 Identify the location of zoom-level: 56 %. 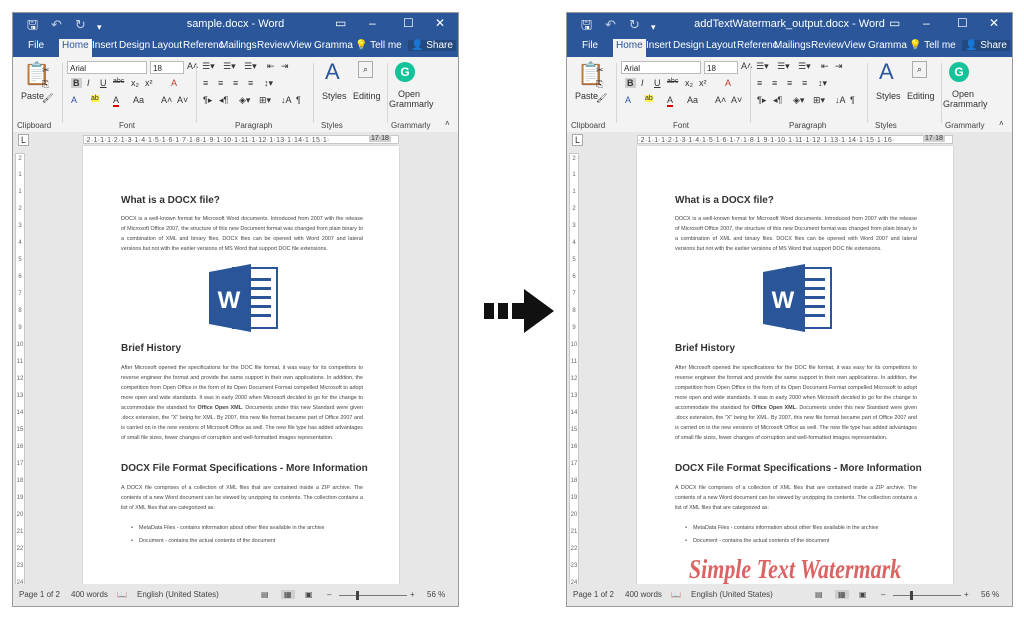
(990, 594).